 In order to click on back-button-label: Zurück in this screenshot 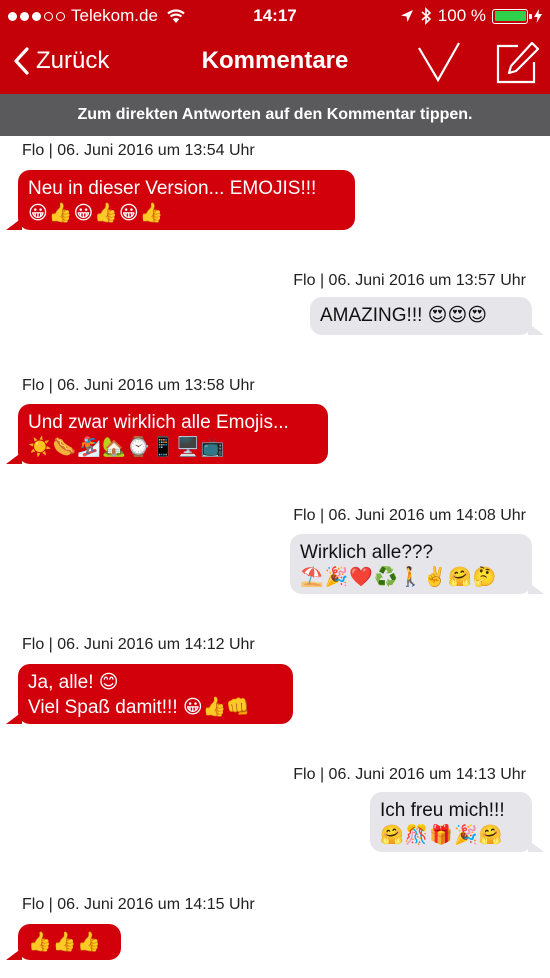, I will do `click(73, 60)`.